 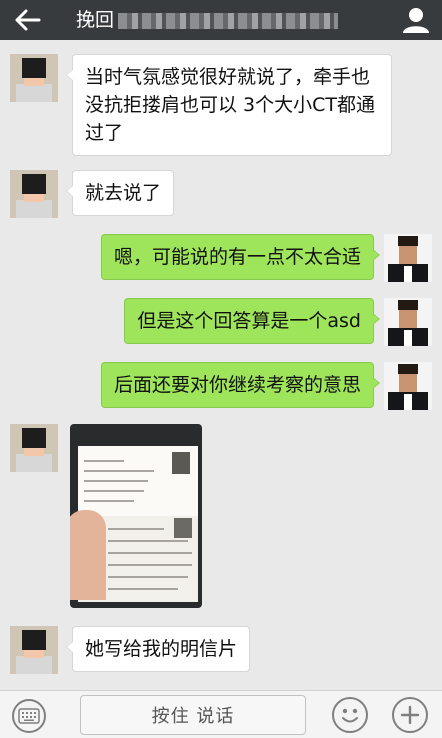 I want to click on top-bar: 挽回, so click(x=221, y=20).